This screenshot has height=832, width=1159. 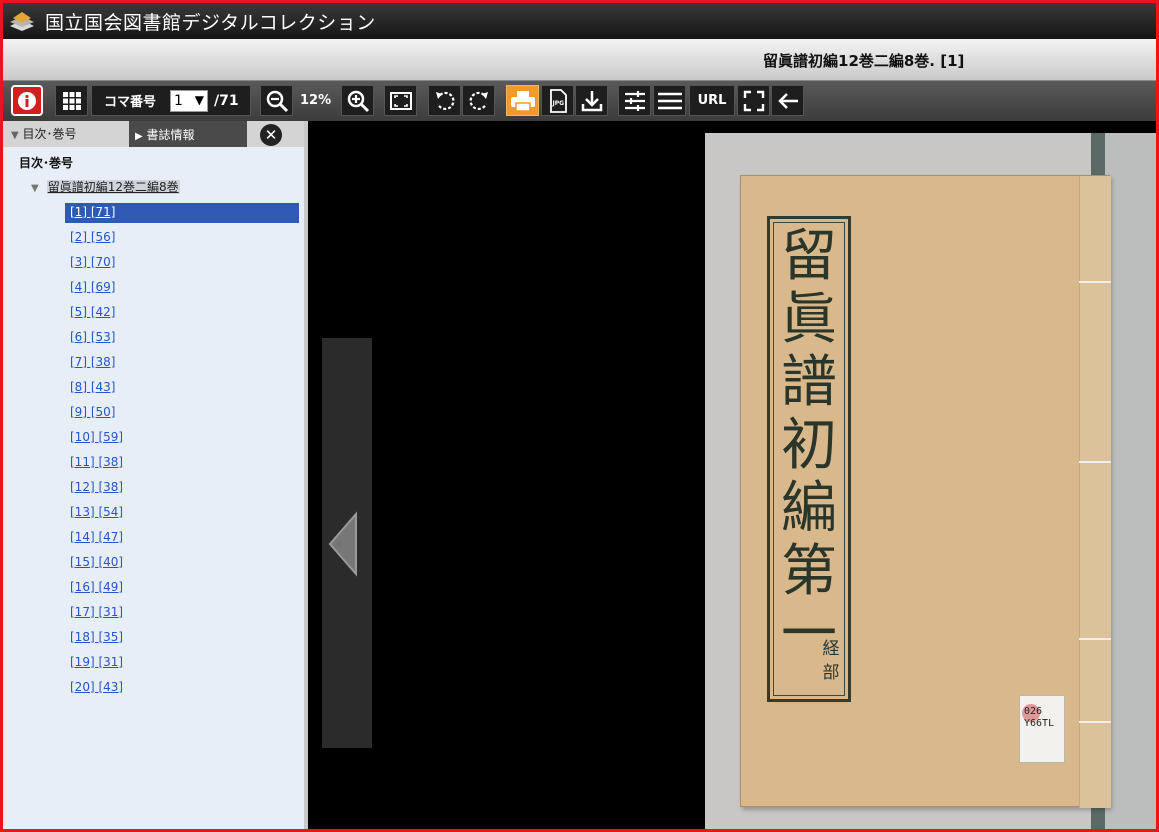 What do you see at coordinates (831, 661) in the screenshot?
I see `cover-sub-label: 経部` at bounding box center [831, 661].